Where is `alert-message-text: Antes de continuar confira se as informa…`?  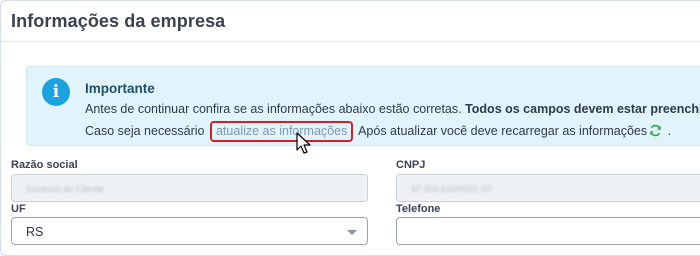
alert-message-text: Antes de continuar confira se as informa… is located at coordinates (275, 109).